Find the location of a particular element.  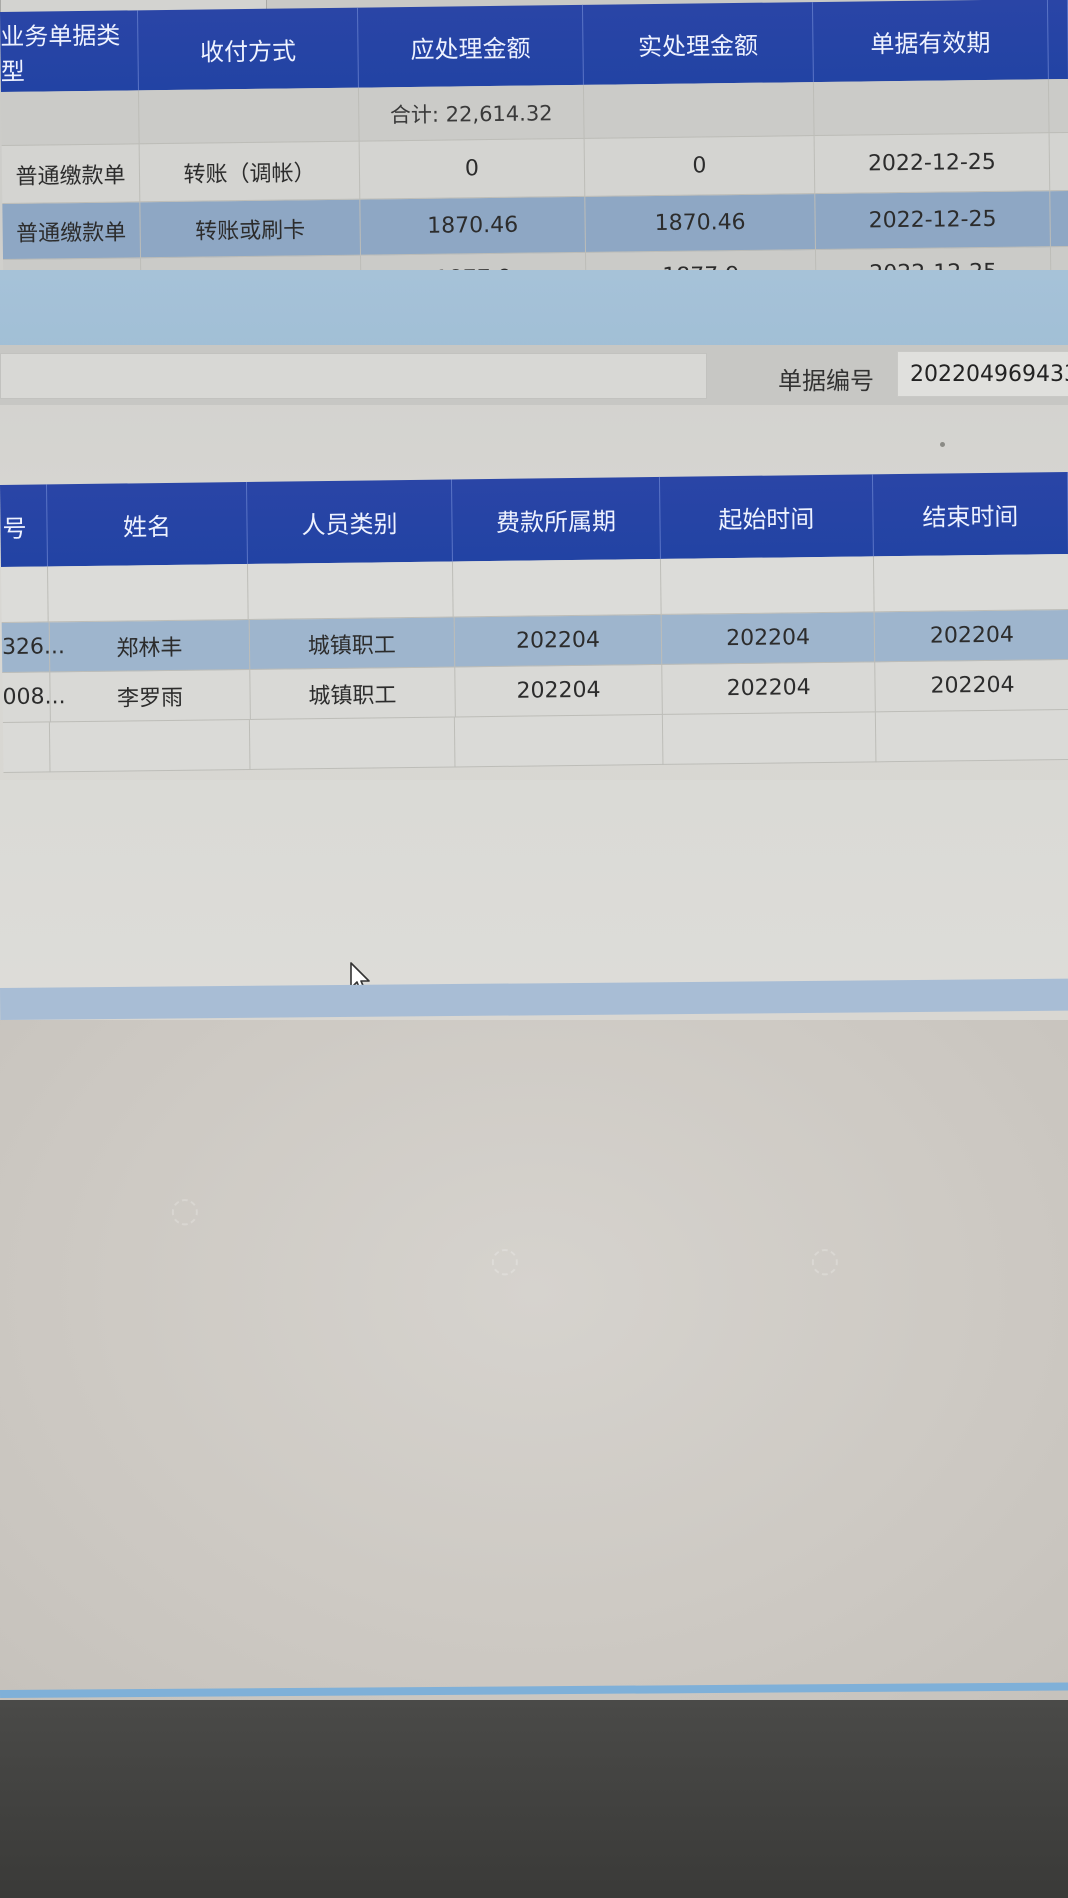

cell-name: 李罗雨 is located at coordinates (150, 696).